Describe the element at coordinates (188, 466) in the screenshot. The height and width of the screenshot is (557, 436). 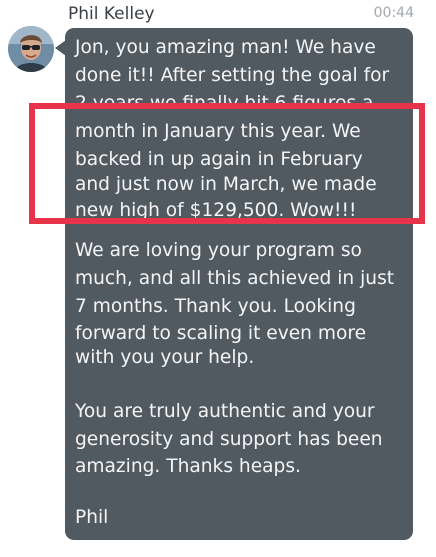
I see `message-line: amazing. Thanks heaps.` at that location.